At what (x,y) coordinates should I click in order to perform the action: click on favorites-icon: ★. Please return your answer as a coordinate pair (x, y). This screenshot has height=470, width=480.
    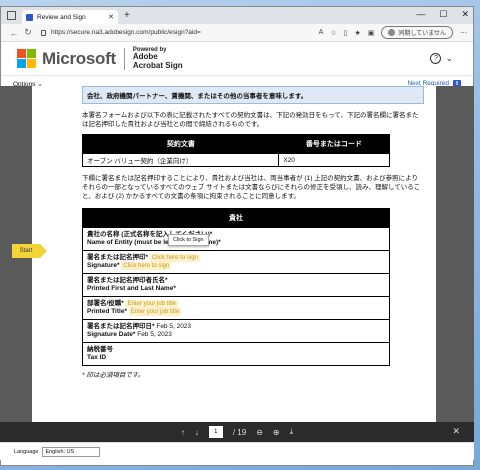
    Looking at the image, I should click on (357, 33).